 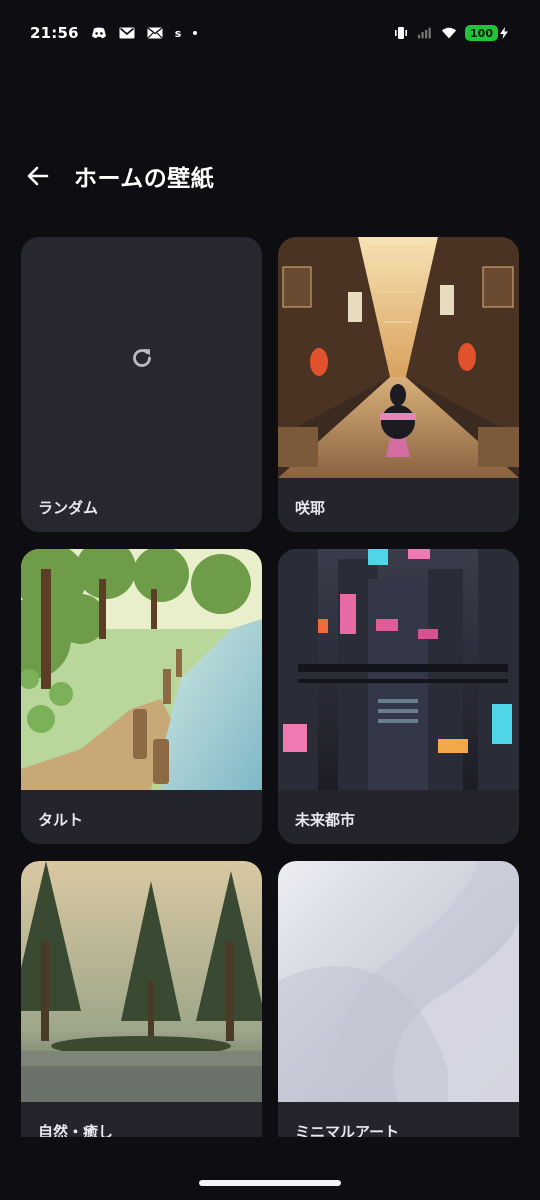 I want to click on wallpaper-label: 未来都市, so click(x=325, y=820).